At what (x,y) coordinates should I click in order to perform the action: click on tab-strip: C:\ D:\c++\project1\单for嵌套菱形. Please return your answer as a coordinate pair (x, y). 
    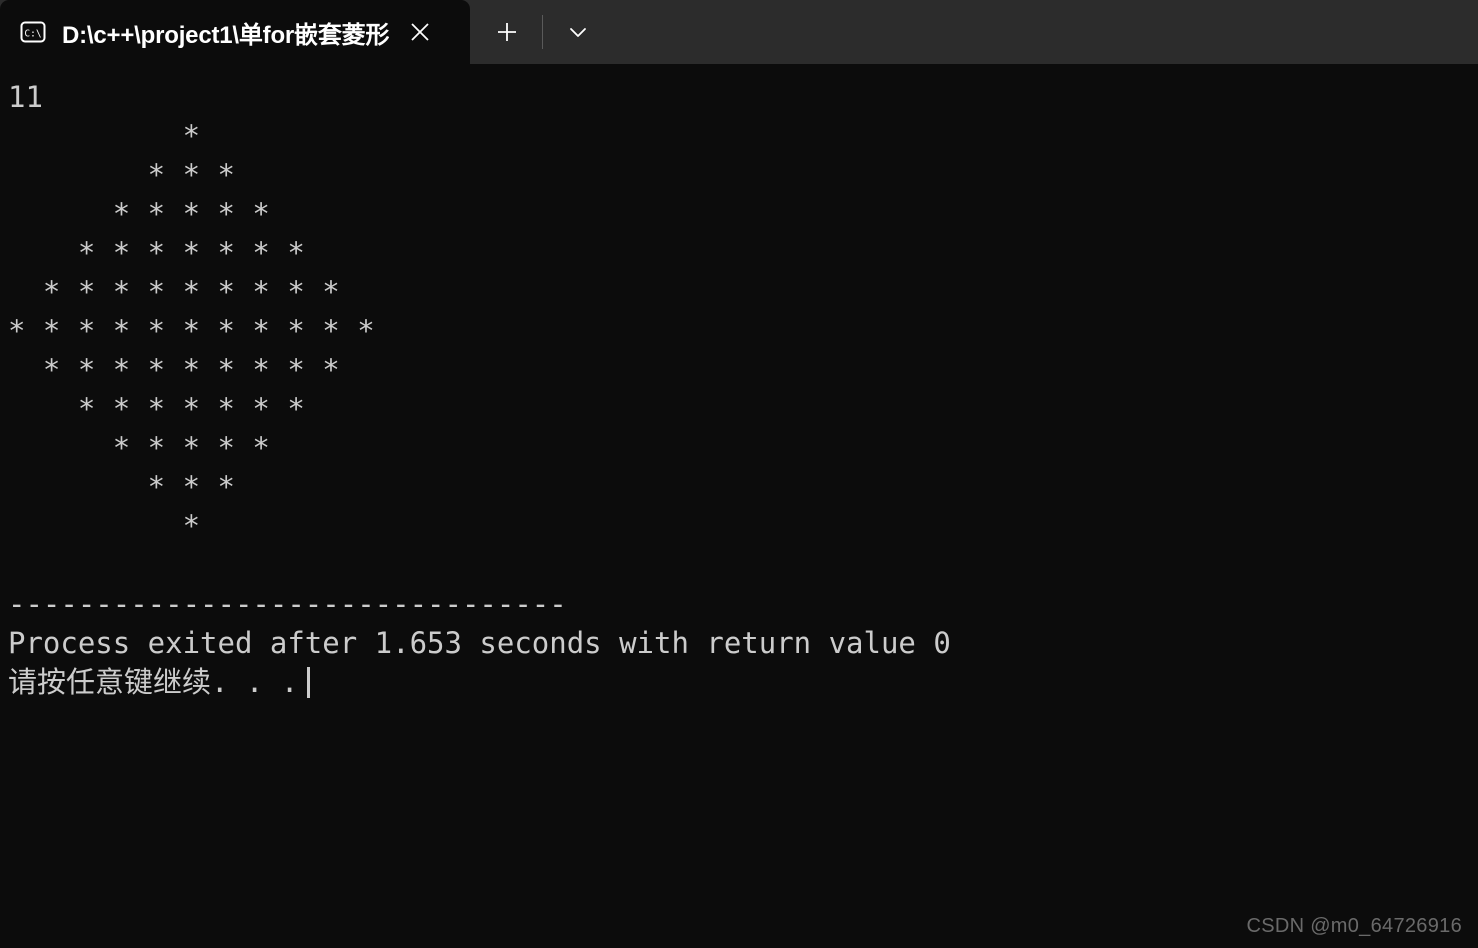
    Looking at the image, I should click on (303, 32).